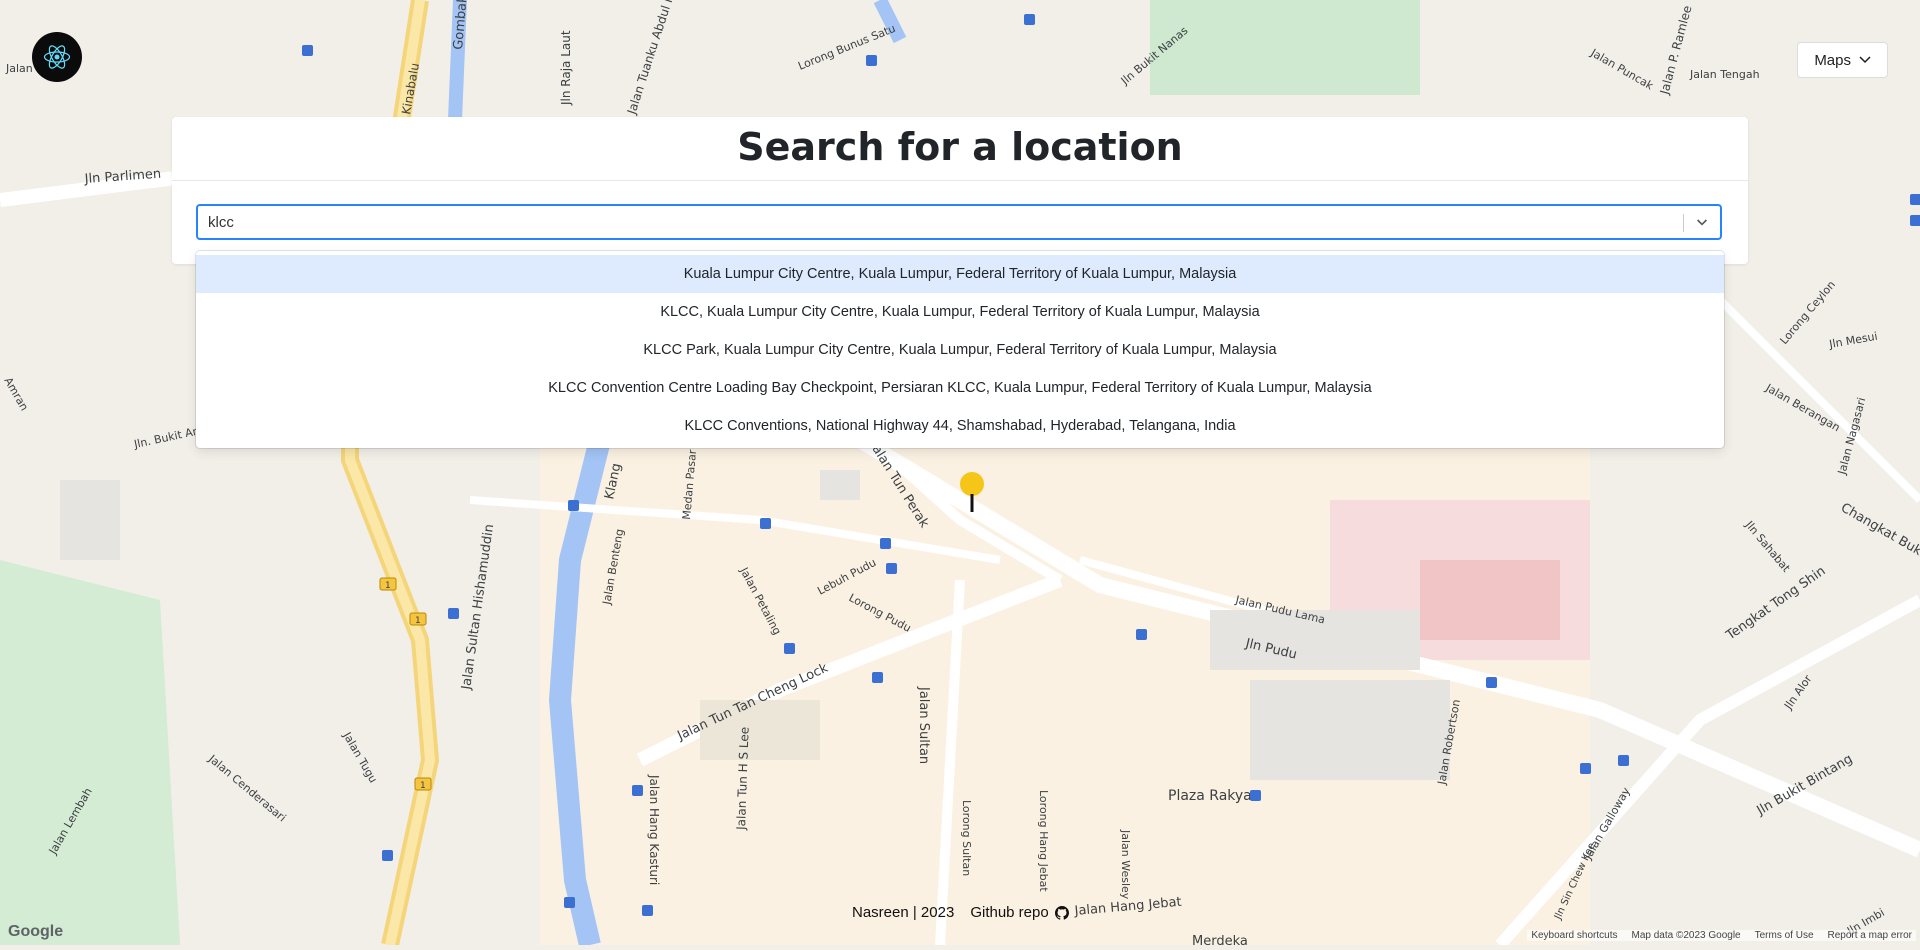  What do you see at coordinates (1213, 796) in the screenshot?
I see `place-label-plaza-rakyat: Plaza Rakyat` at bounding box center [1213, 796].